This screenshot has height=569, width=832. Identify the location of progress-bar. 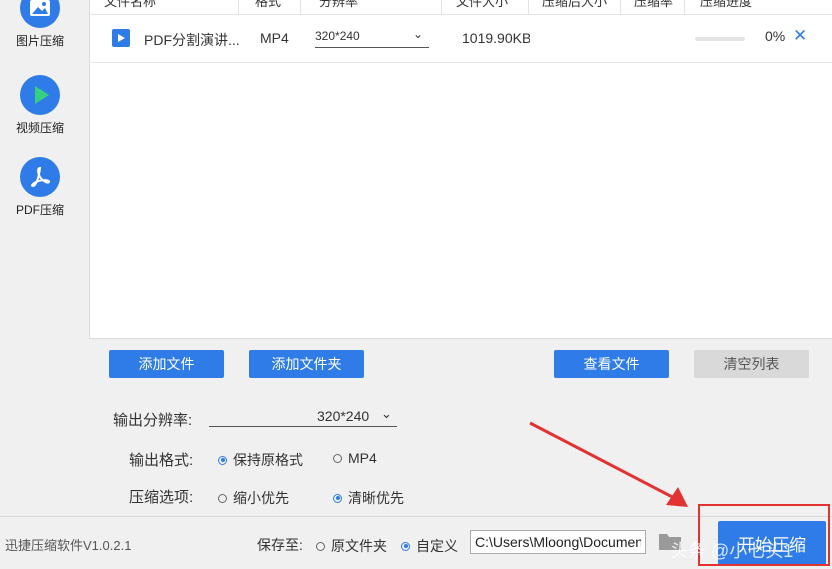
(720, 39).